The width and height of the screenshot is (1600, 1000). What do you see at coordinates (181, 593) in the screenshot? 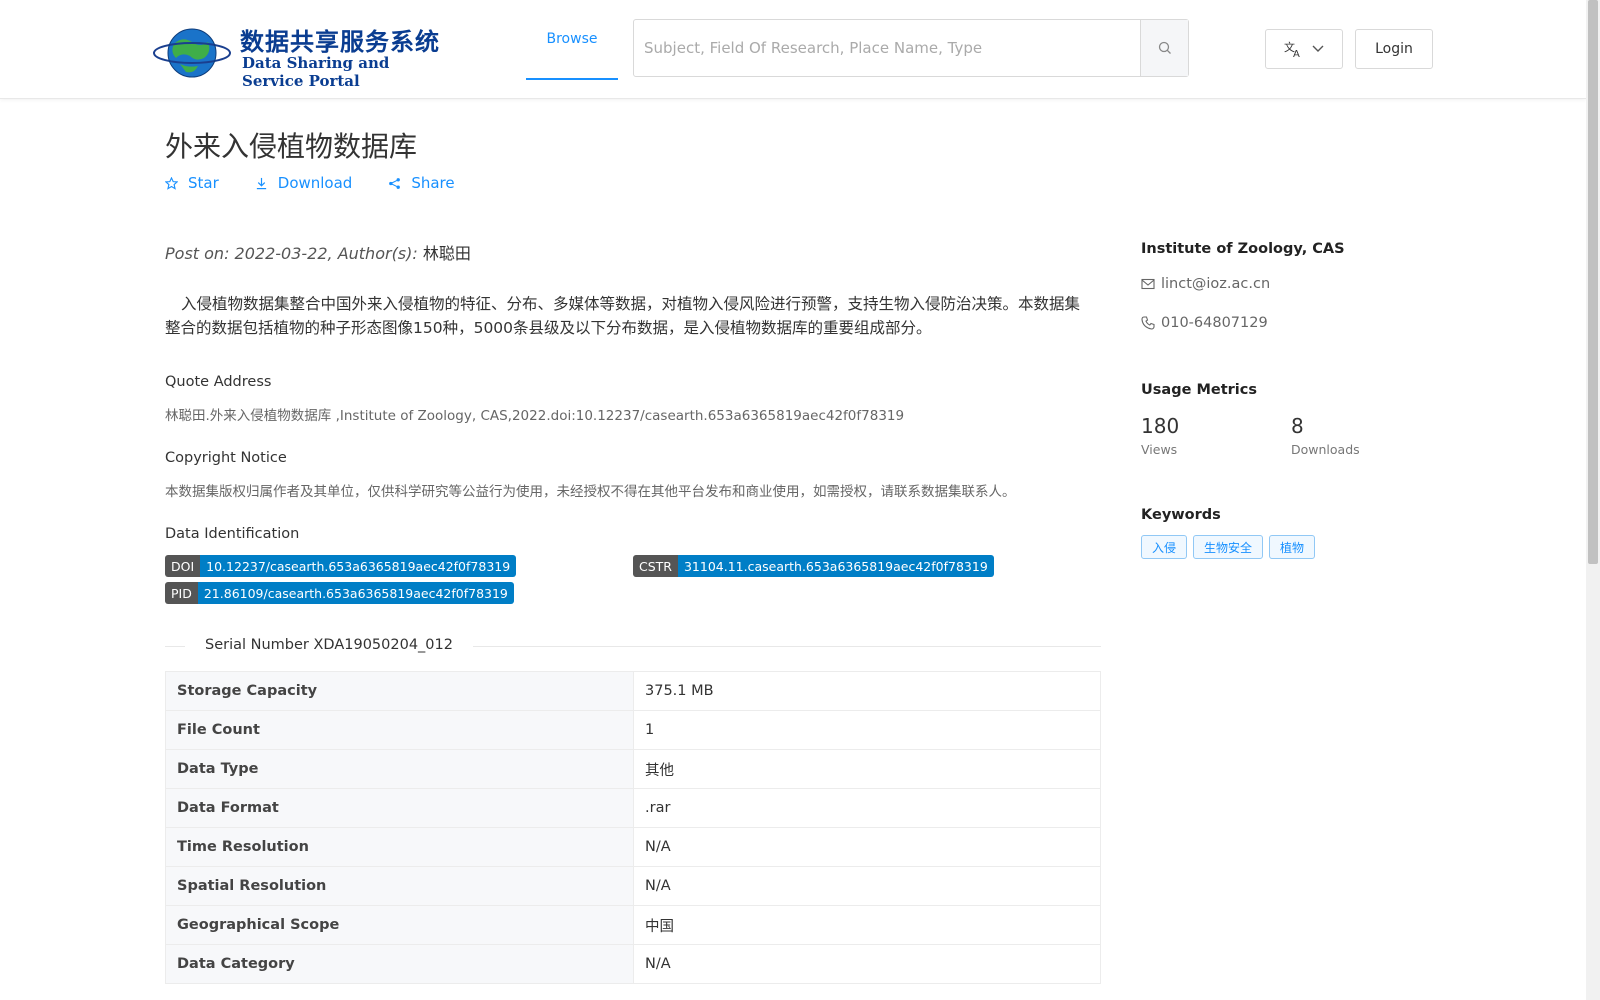
I see `pid-key: PID` at bounding box center [181, 593].